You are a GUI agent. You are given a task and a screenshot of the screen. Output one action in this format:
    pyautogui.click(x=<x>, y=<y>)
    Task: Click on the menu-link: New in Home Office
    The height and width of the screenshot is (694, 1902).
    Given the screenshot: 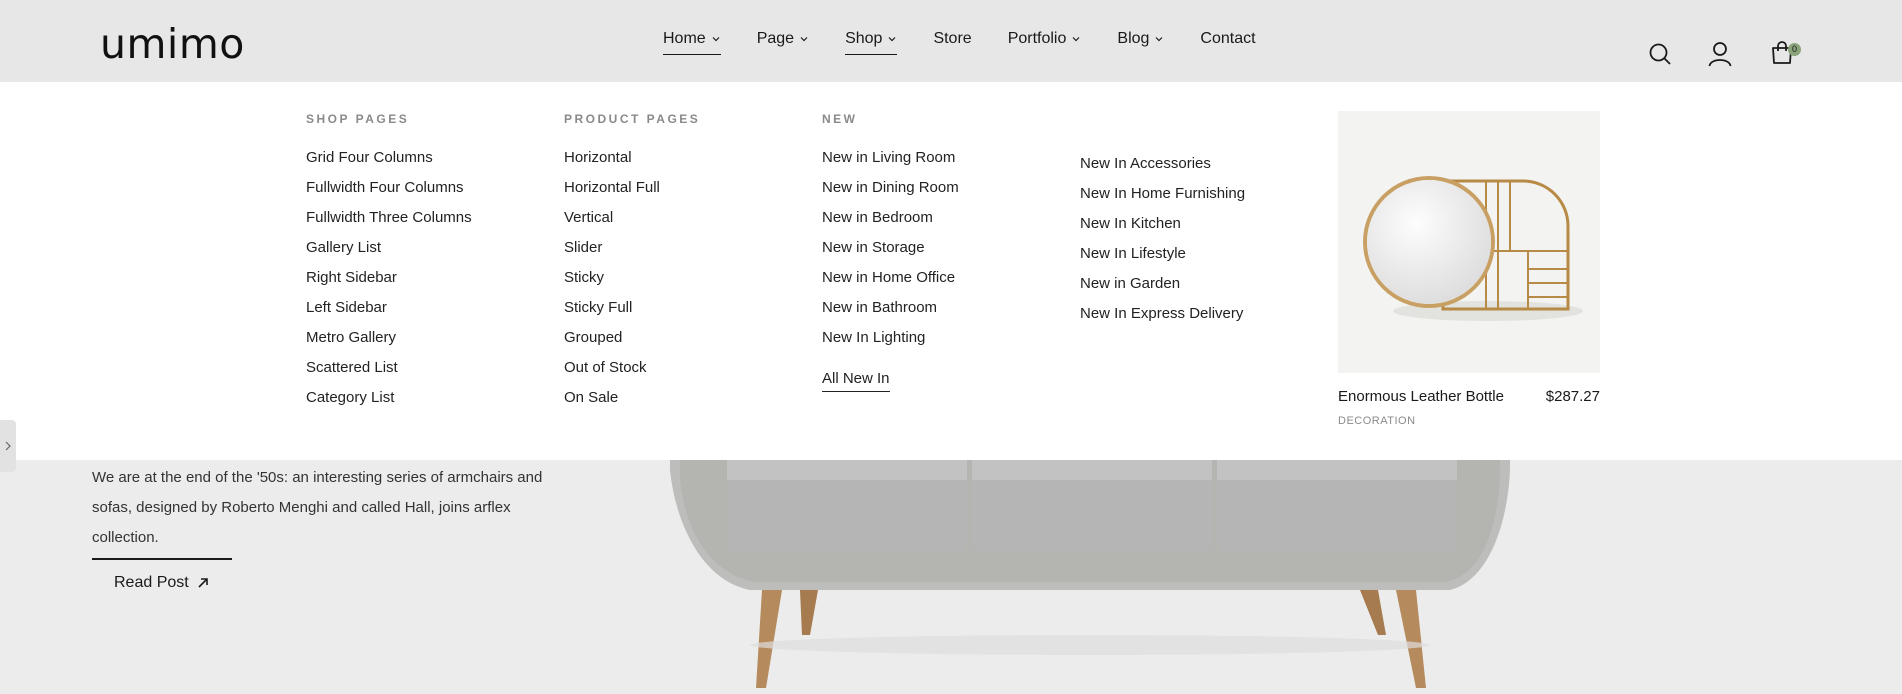 What is the action you would take?
    pyautogui.click(x=890, y=285)
    